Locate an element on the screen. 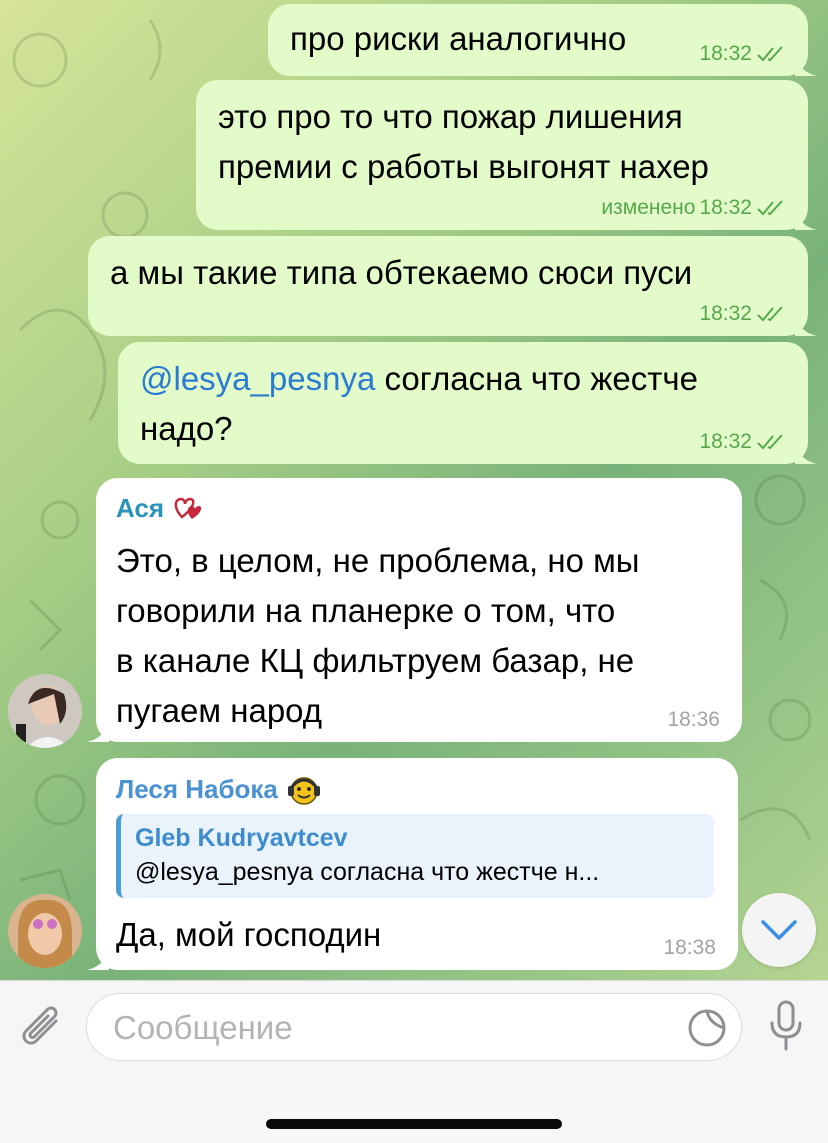 Image resolution: width=828 pixels, height=1143 pixels. message-meta: 18:36 is located at coordinates (693, 720).